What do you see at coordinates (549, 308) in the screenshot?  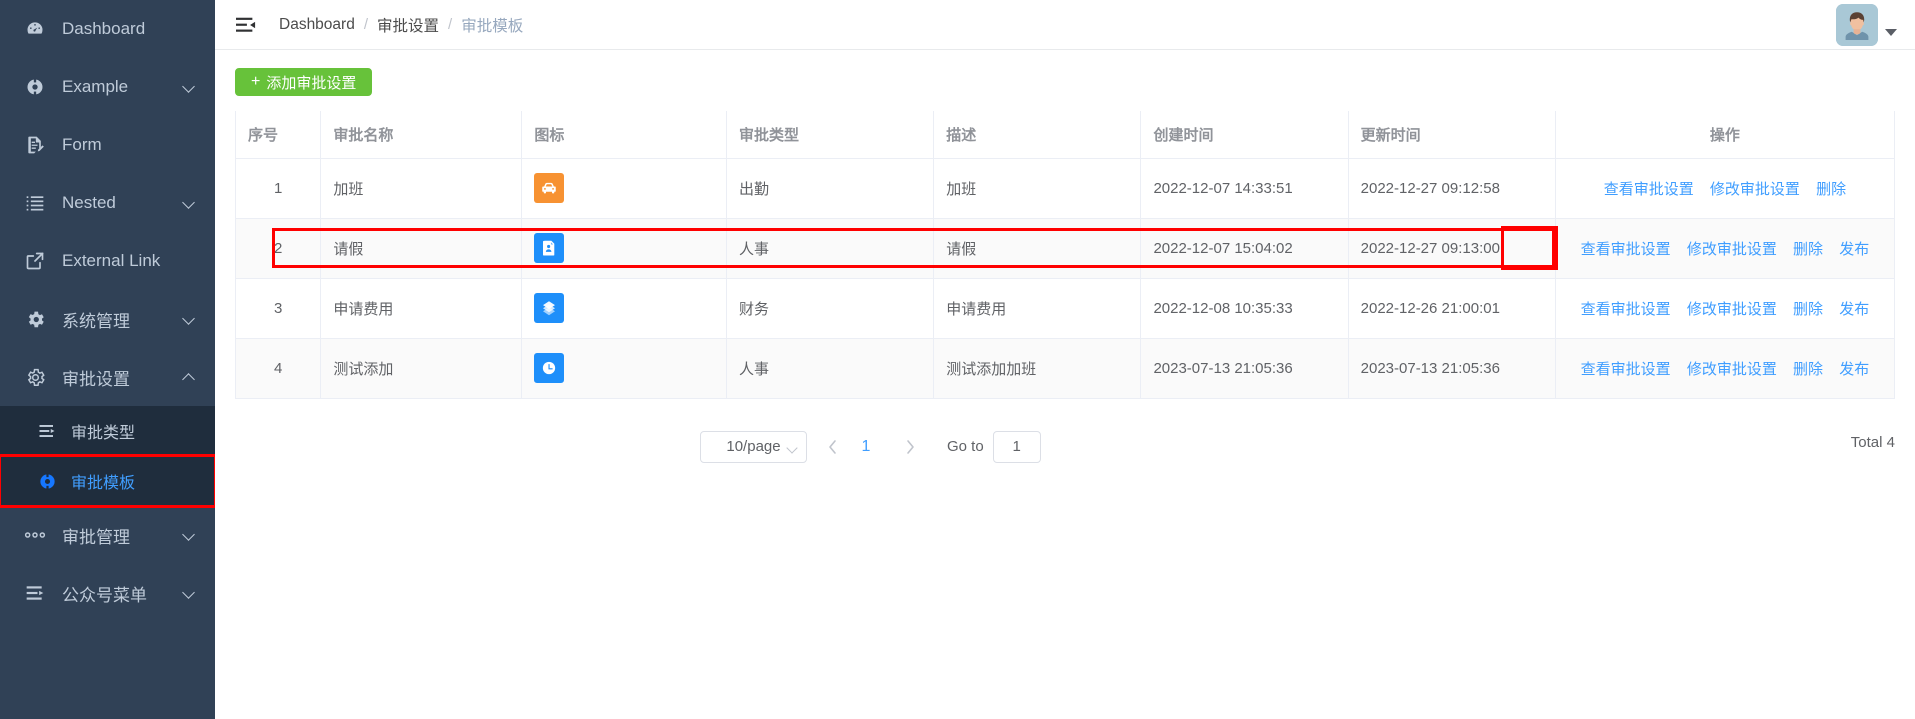 I see `money-stack-icon` at bounding box center [549, 308].